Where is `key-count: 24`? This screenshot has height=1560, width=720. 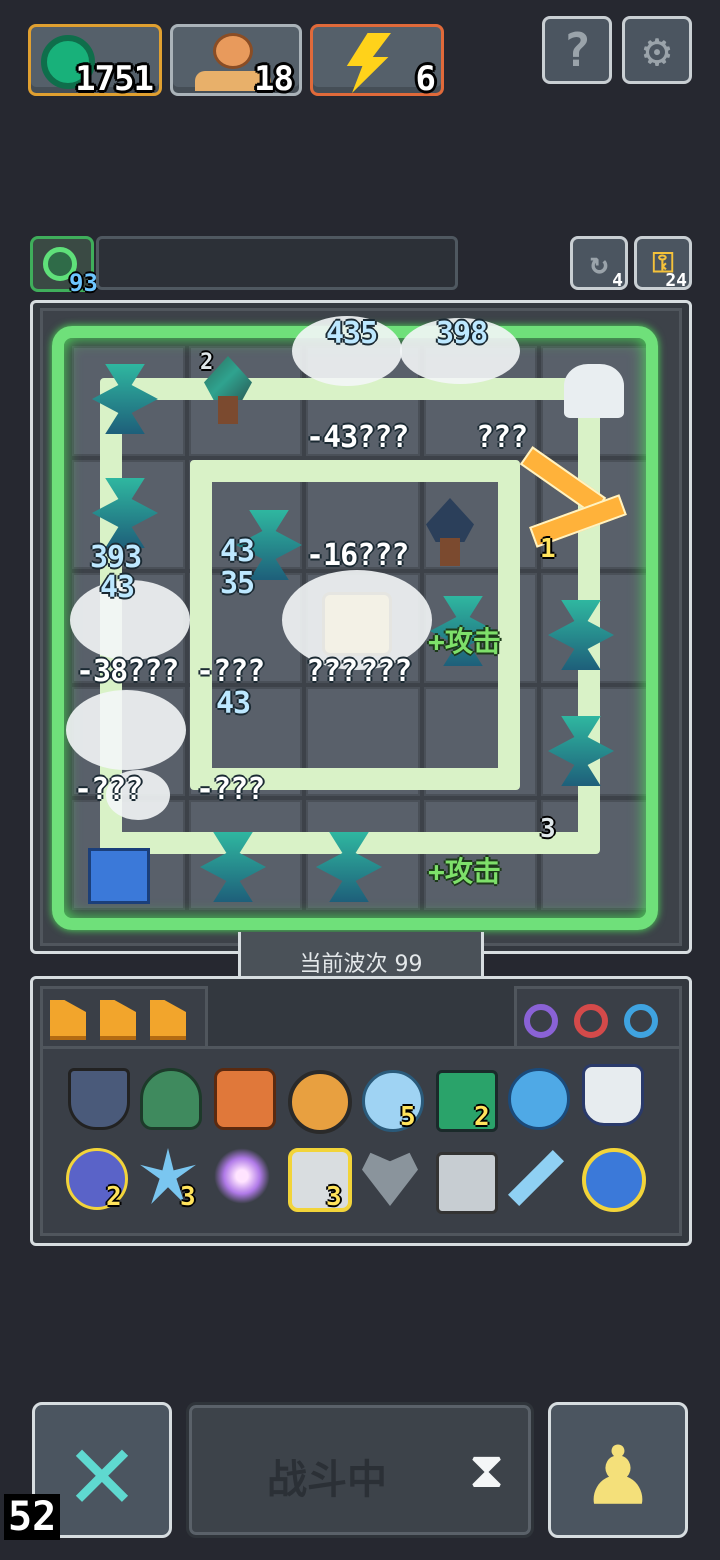 key-count: 24 is located at coordinates (676, 280).